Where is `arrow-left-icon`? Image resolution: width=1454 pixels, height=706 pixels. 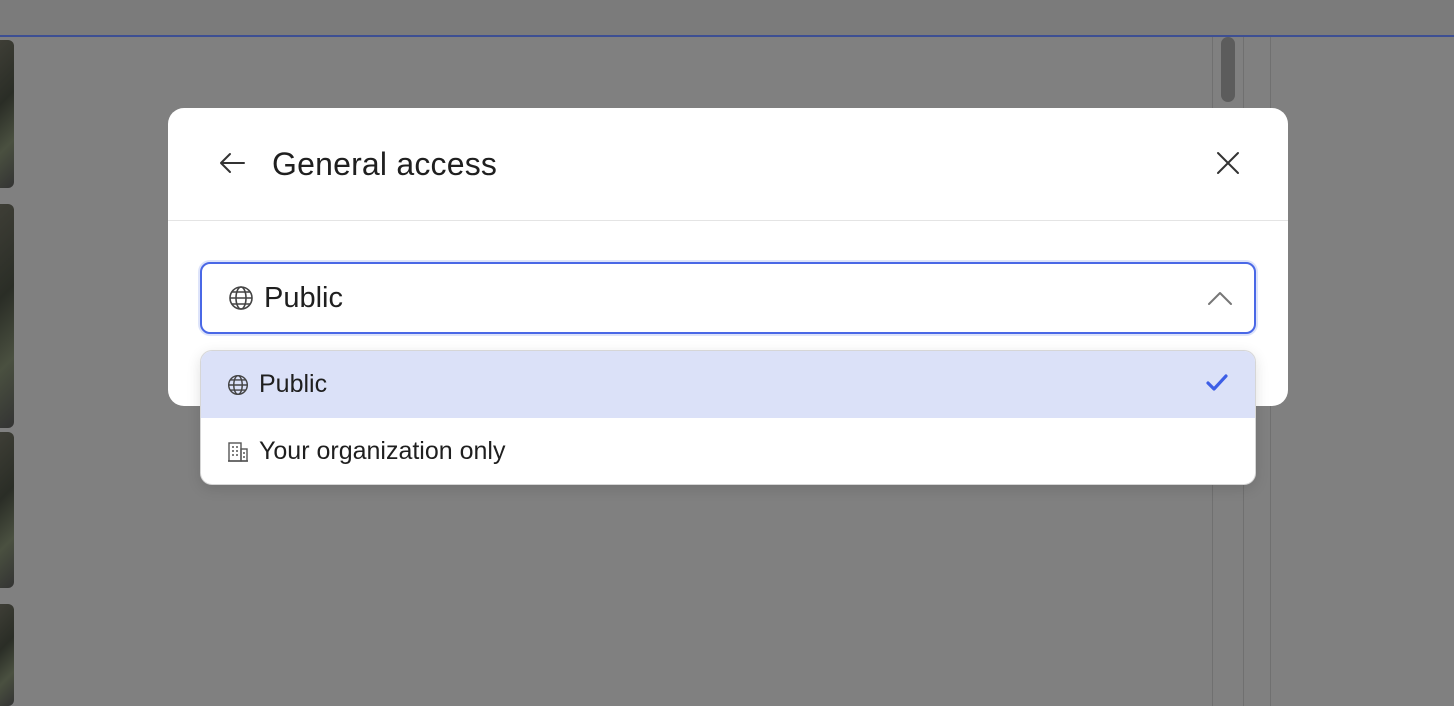
arrow-left-icon is located at coordinates (232, 165).